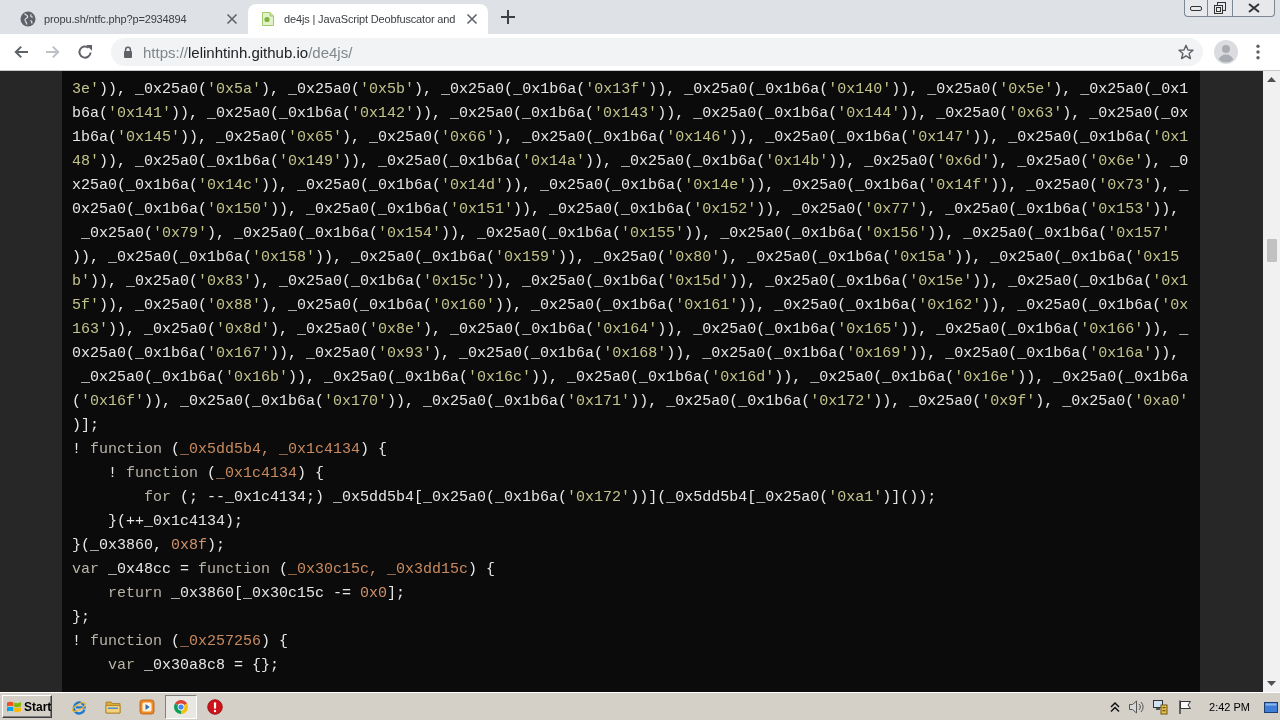 Image resolution: width=1280 pixels, height=720 pixels. What do you see at coordinates (626, 234) in the screenshot?
I see `code-line: _0x25a0('0x79'), _0x25a0(_0x1b6a('0x154')), _0x25a0(_0x1b6a('0x155')), _0x25a0(_0x1b6a('0x156')), _0x25a0(_0x1b6a('0x157'` at bounding box center [626, 234].